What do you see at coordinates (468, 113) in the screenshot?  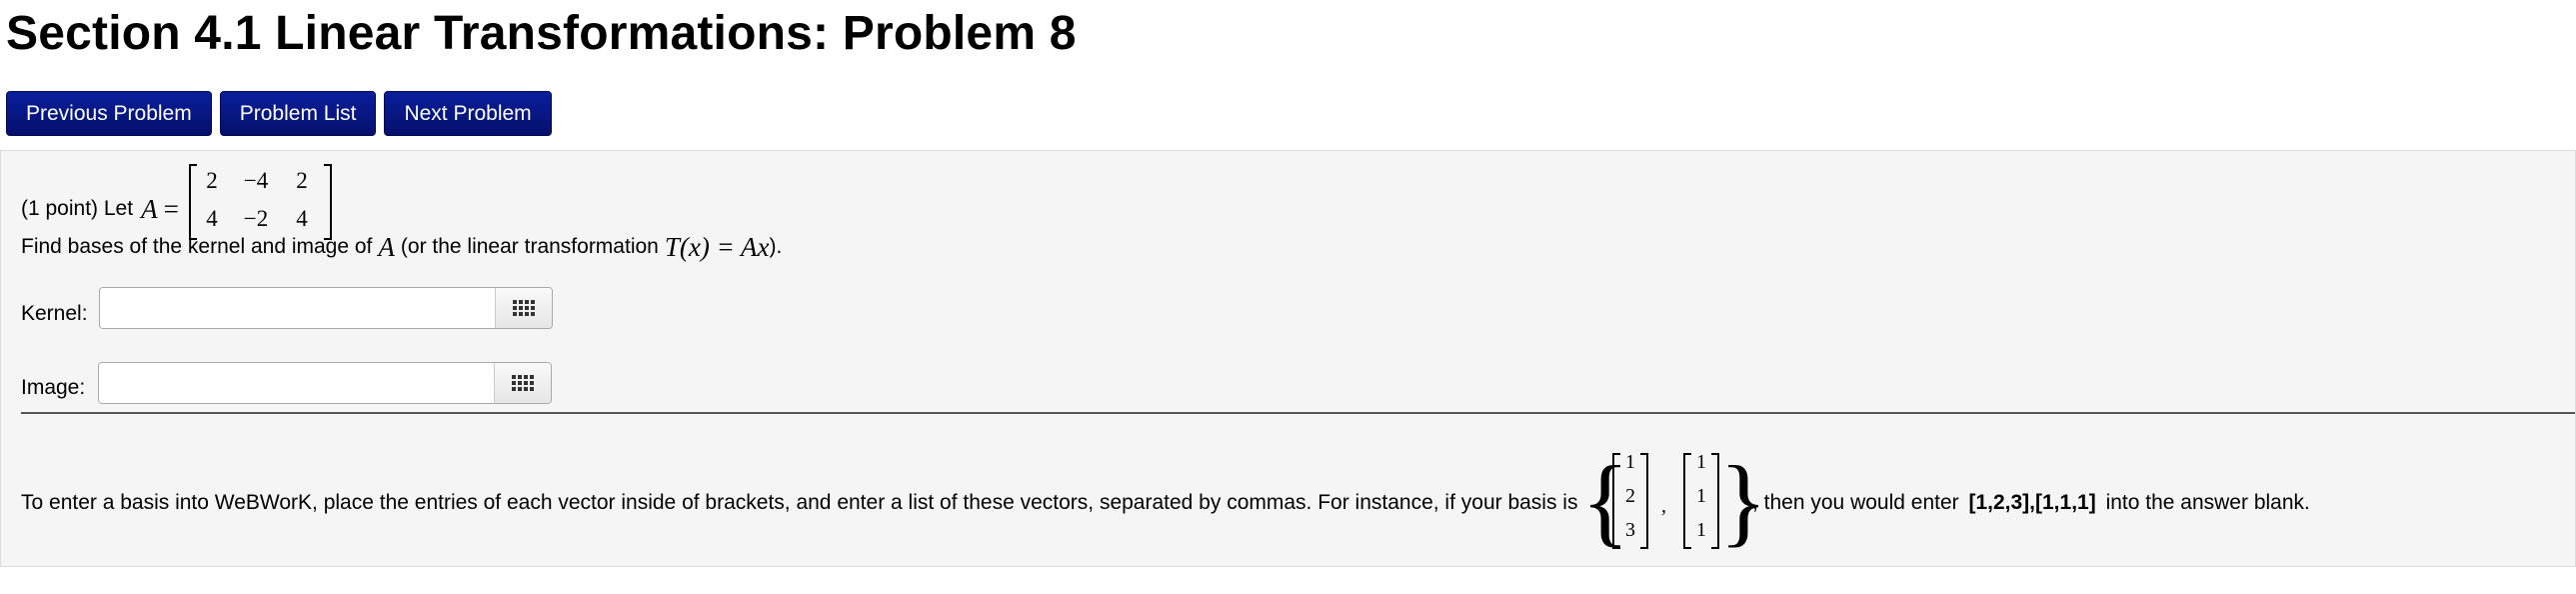 I see `next-problem-button: Next Problem` at bounding box center [468, 113].